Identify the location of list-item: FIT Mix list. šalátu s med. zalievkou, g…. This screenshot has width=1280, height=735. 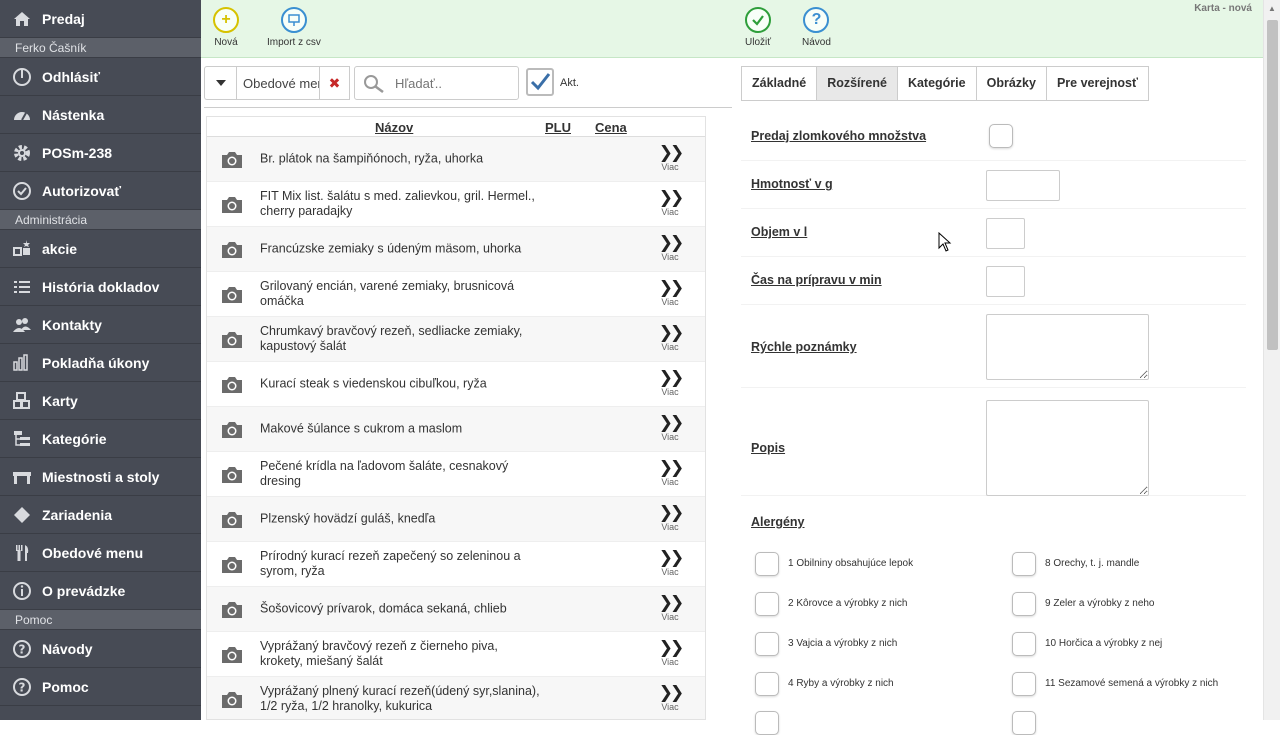
(456, 204).